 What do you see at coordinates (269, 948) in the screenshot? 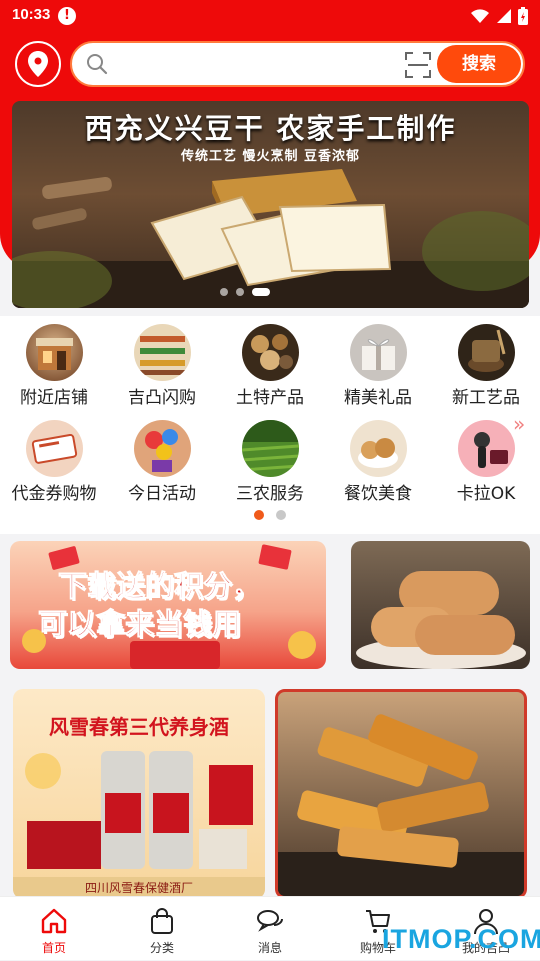
I see `tab-label: 消息` at bounding box center [269, 948].